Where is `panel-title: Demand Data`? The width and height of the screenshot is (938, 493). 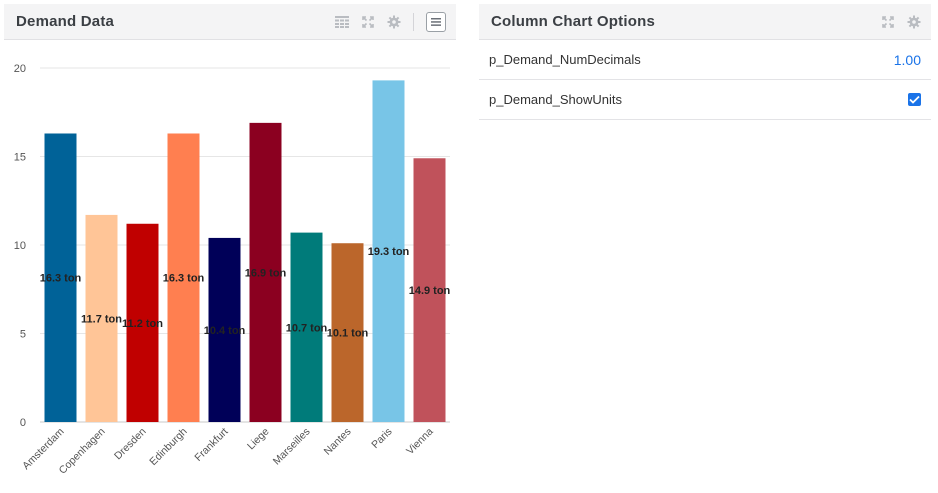 panel-title: Demand Data is located at coordinates (65, 21).